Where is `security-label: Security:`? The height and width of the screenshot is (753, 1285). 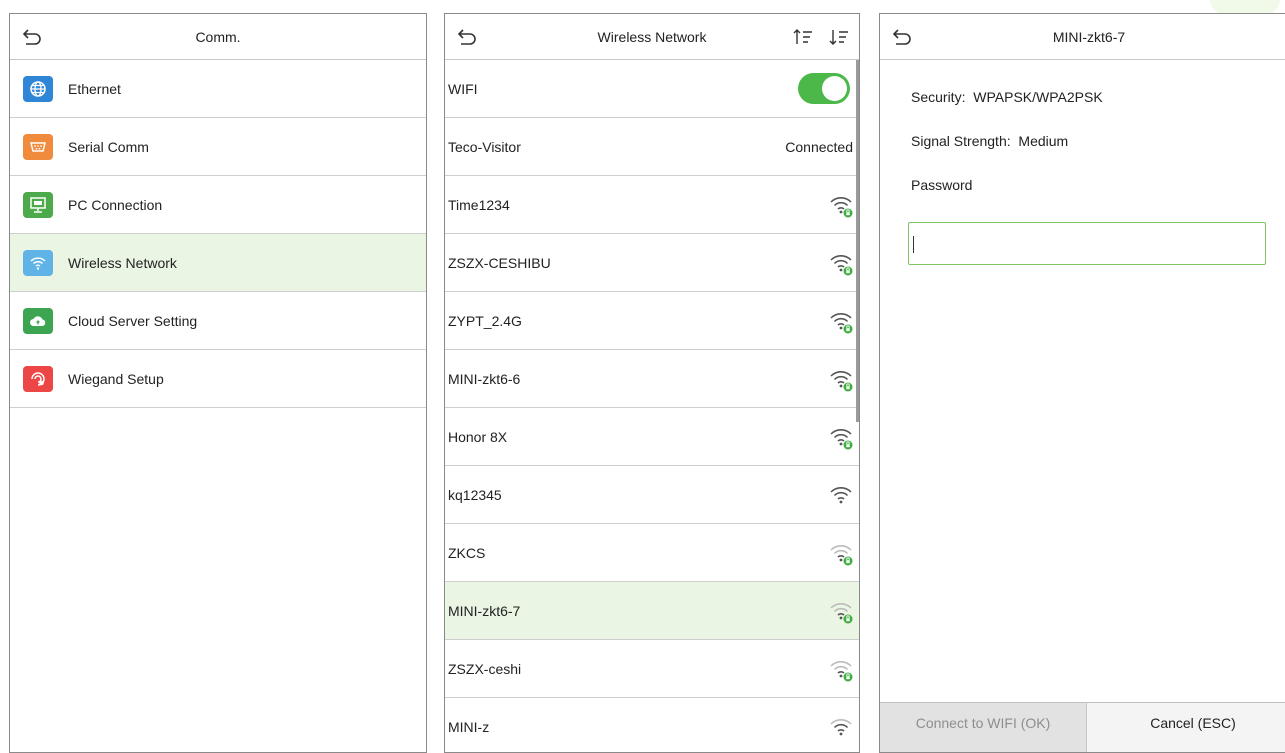
security-label: Security: is located at coordinates (938, 97).